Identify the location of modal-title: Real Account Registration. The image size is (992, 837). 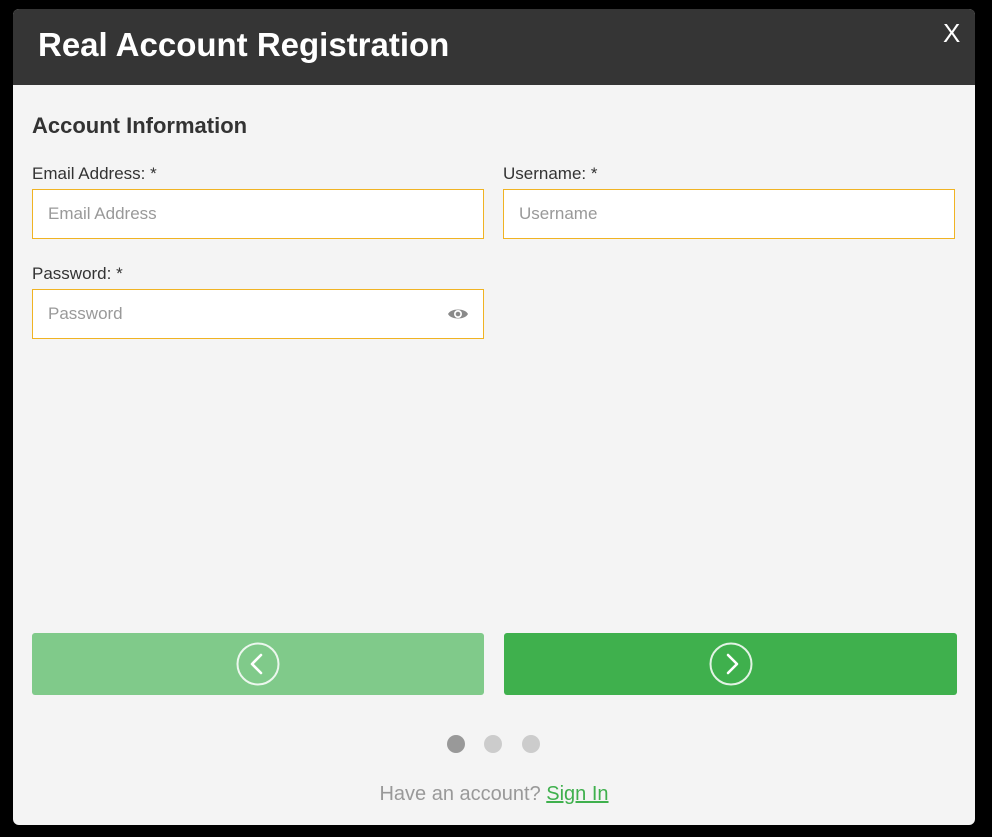
(244, 44).